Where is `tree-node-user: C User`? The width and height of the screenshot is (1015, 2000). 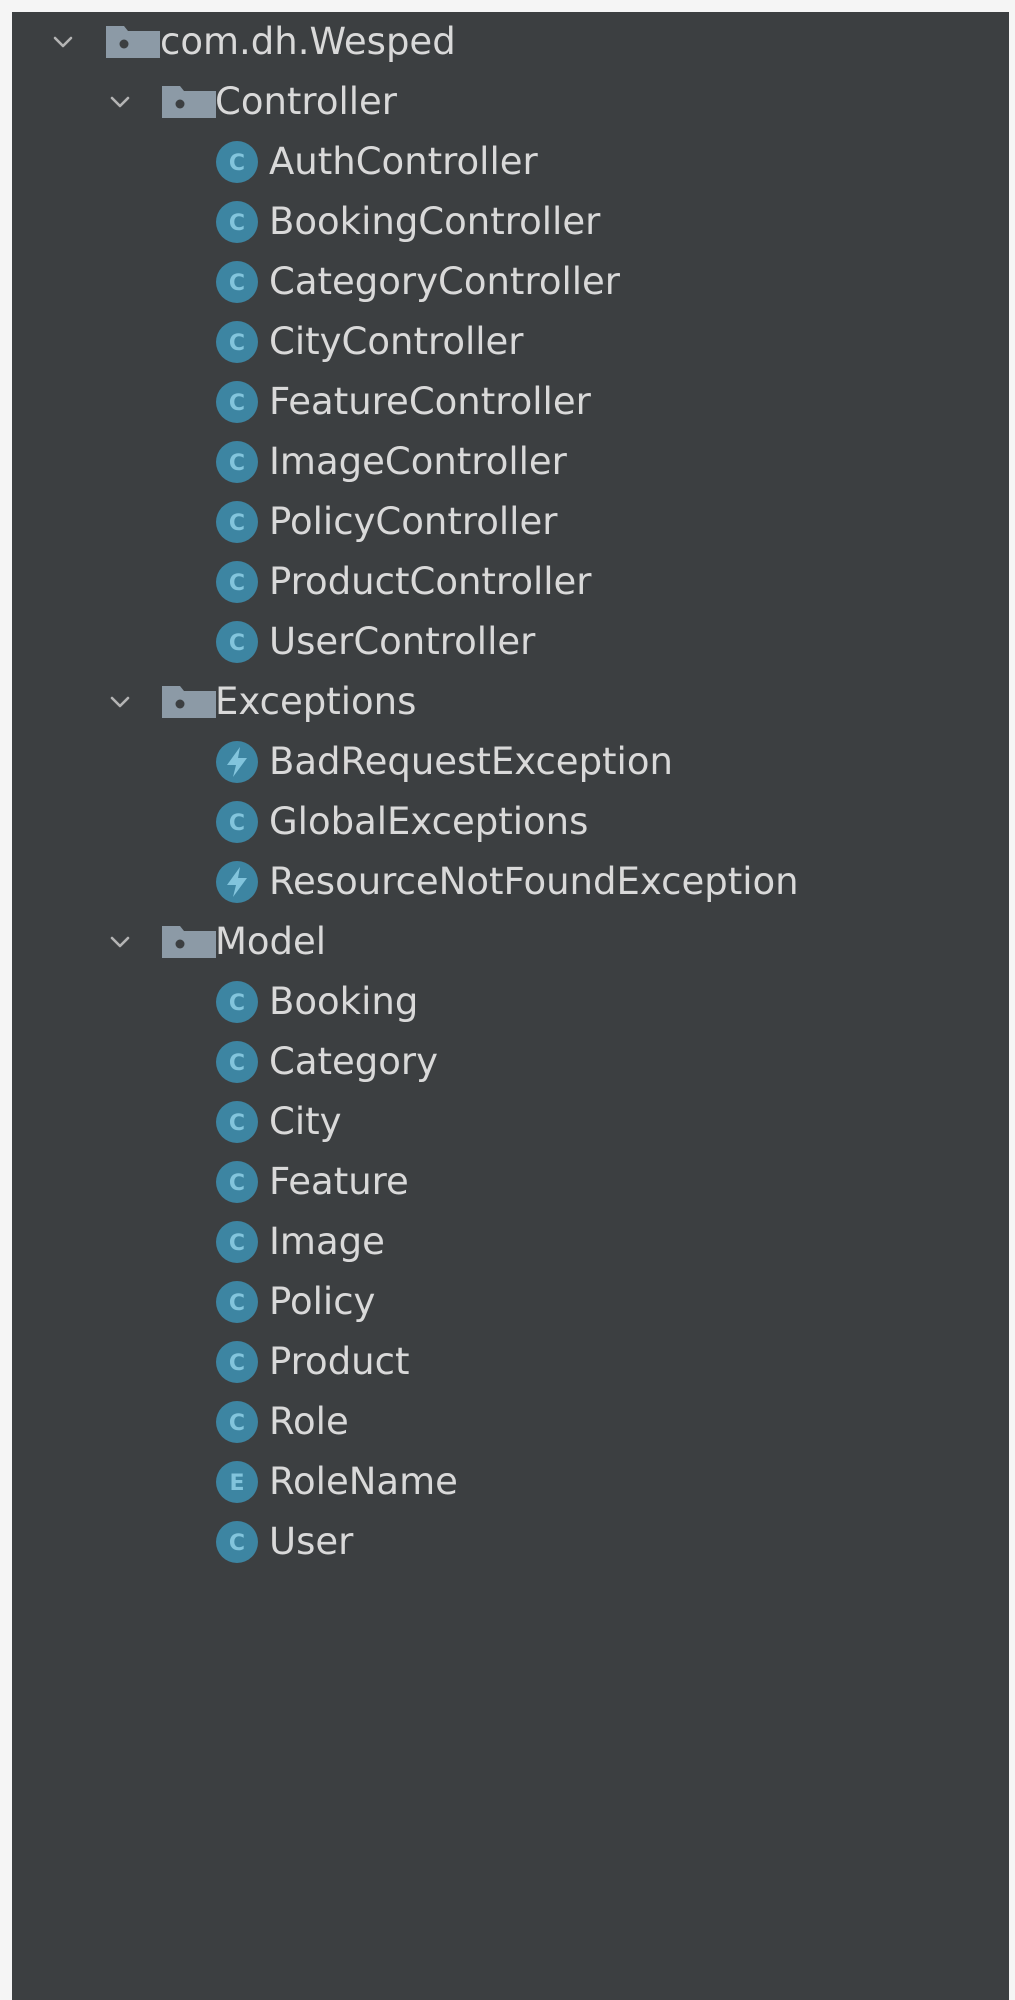
tree-node-user: C User is located at coordinates (510, 1542).